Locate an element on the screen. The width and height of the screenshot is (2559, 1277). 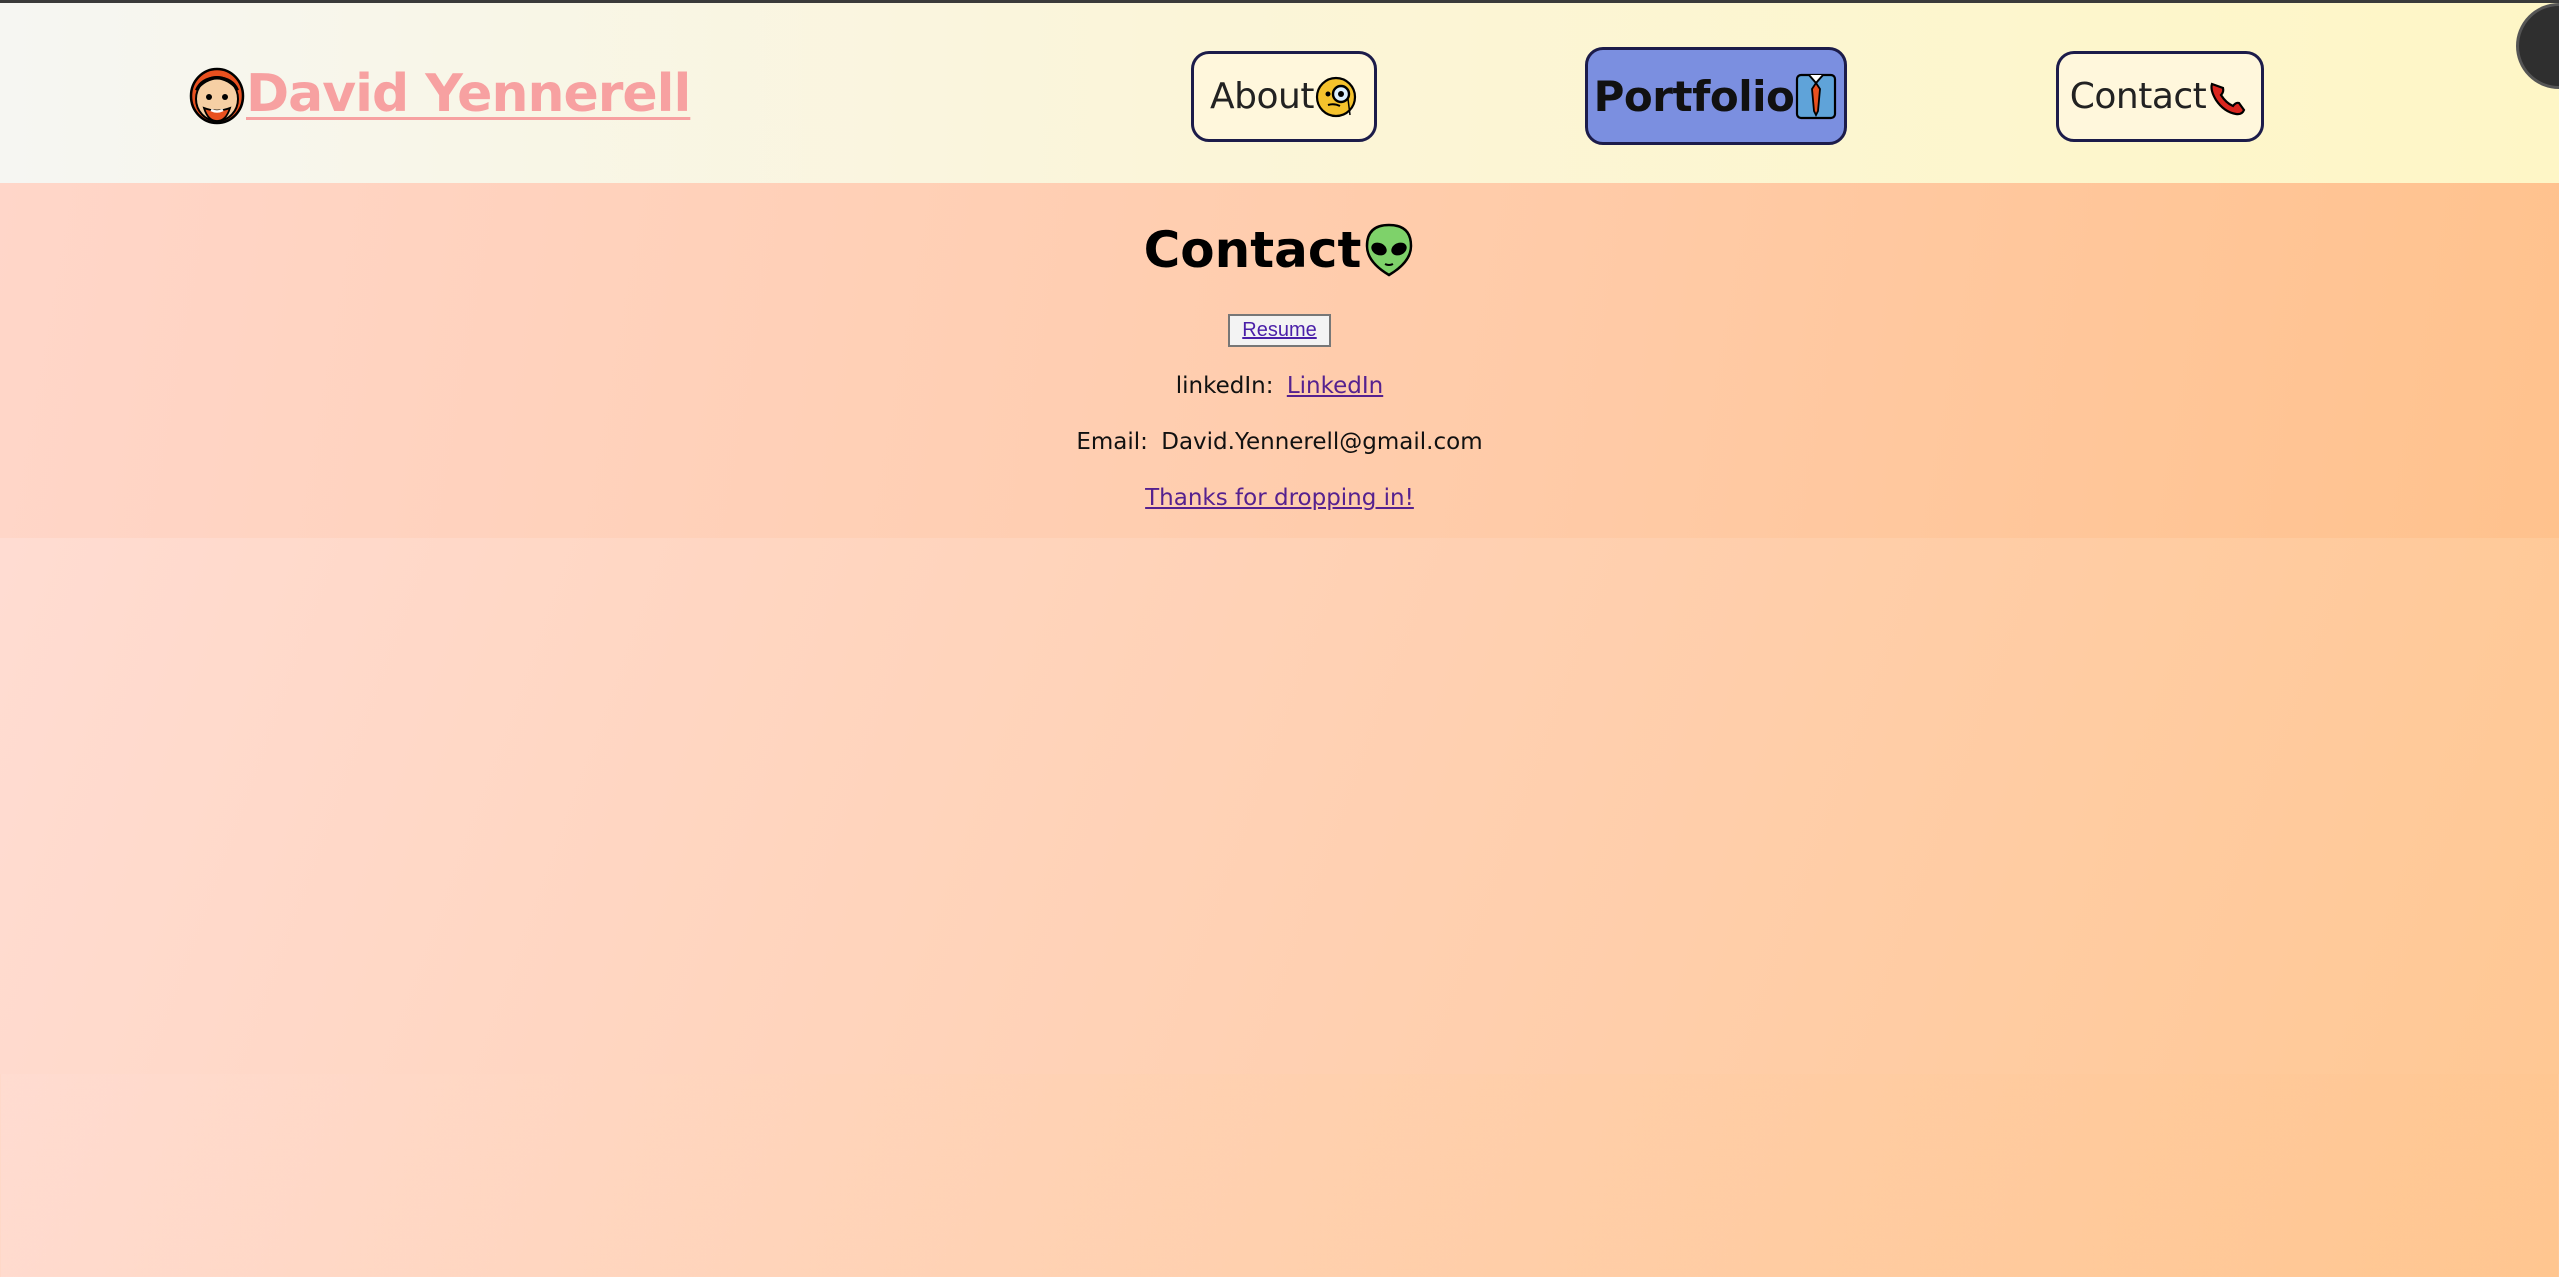
alien-icon is located at coordinates (1389, 250).